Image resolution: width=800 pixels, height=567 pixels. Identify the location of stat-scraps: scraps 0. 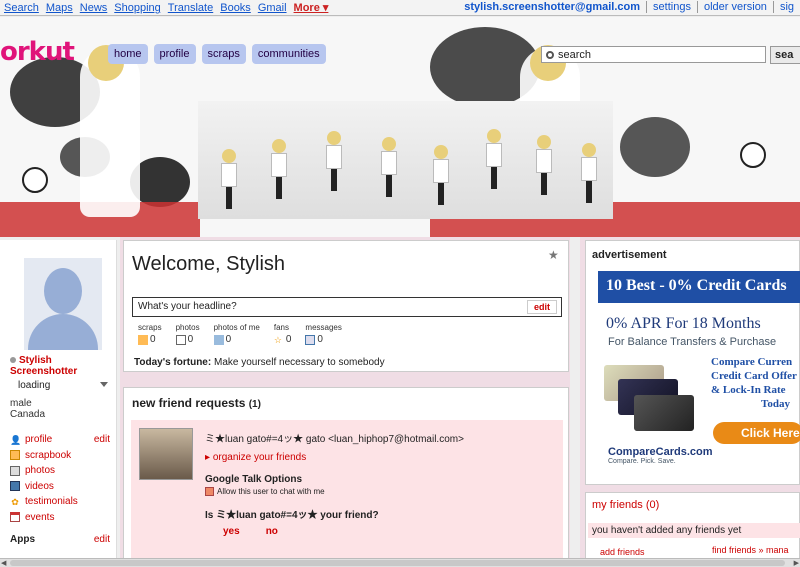
(150, 334).